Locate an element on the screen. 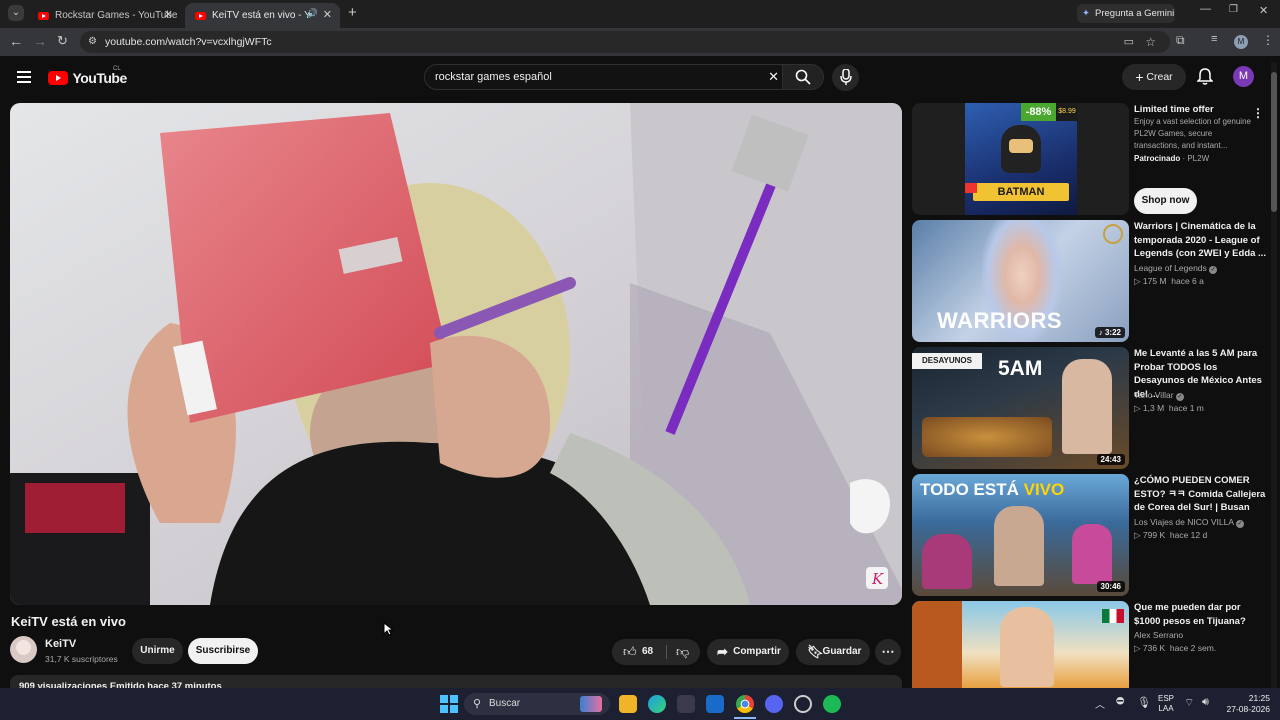 This screenshot has width=1280, height=720. sponsored-label: Patrocinado is located at coordinates (1157, 158).